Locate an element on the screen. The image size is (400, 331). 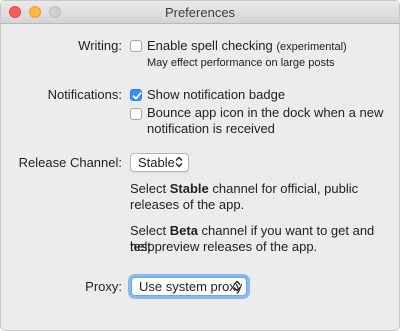
proxy-value: Use system proxy is located at coordinates (191, 286).